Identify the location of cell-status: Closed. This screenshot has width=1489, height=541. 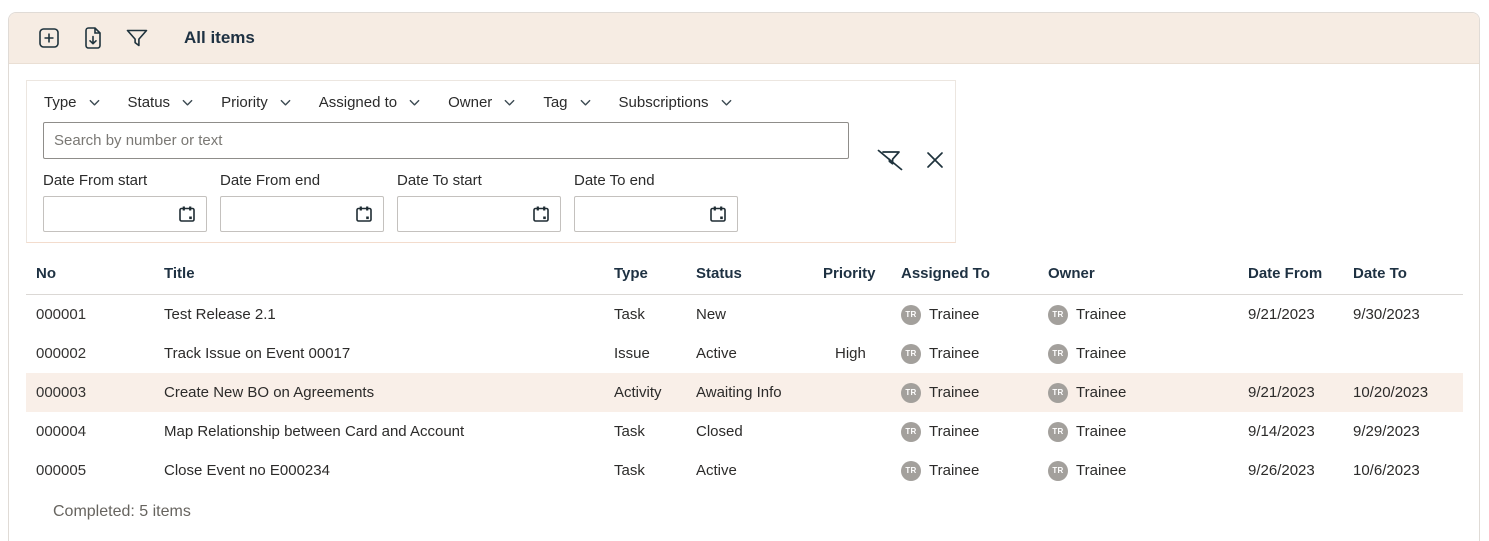
(719, 431).